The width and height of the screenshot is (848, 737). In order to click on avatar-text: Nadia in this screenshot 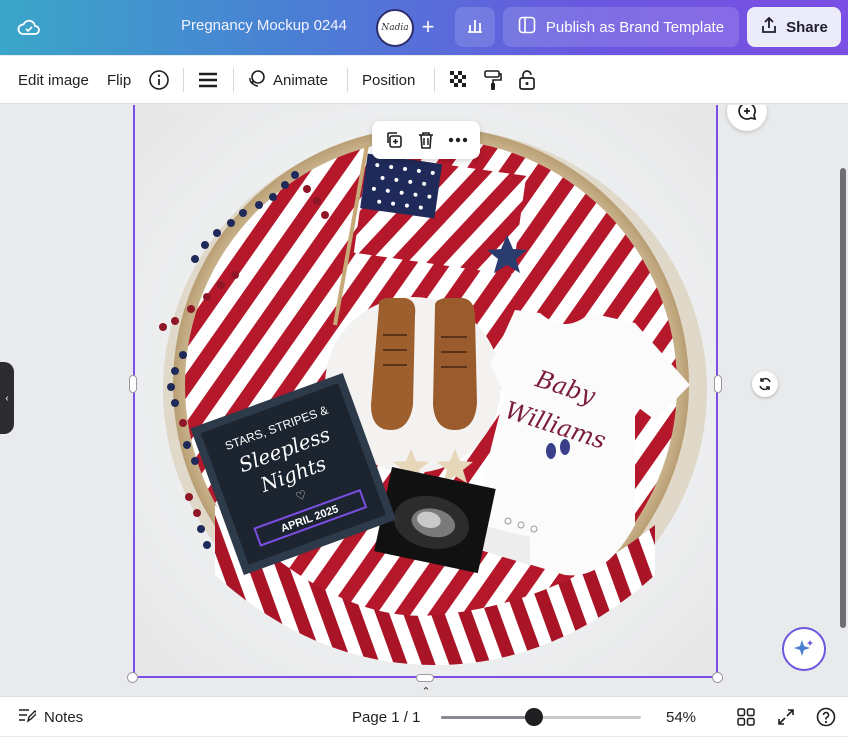, I will do `click(395, 28)`.